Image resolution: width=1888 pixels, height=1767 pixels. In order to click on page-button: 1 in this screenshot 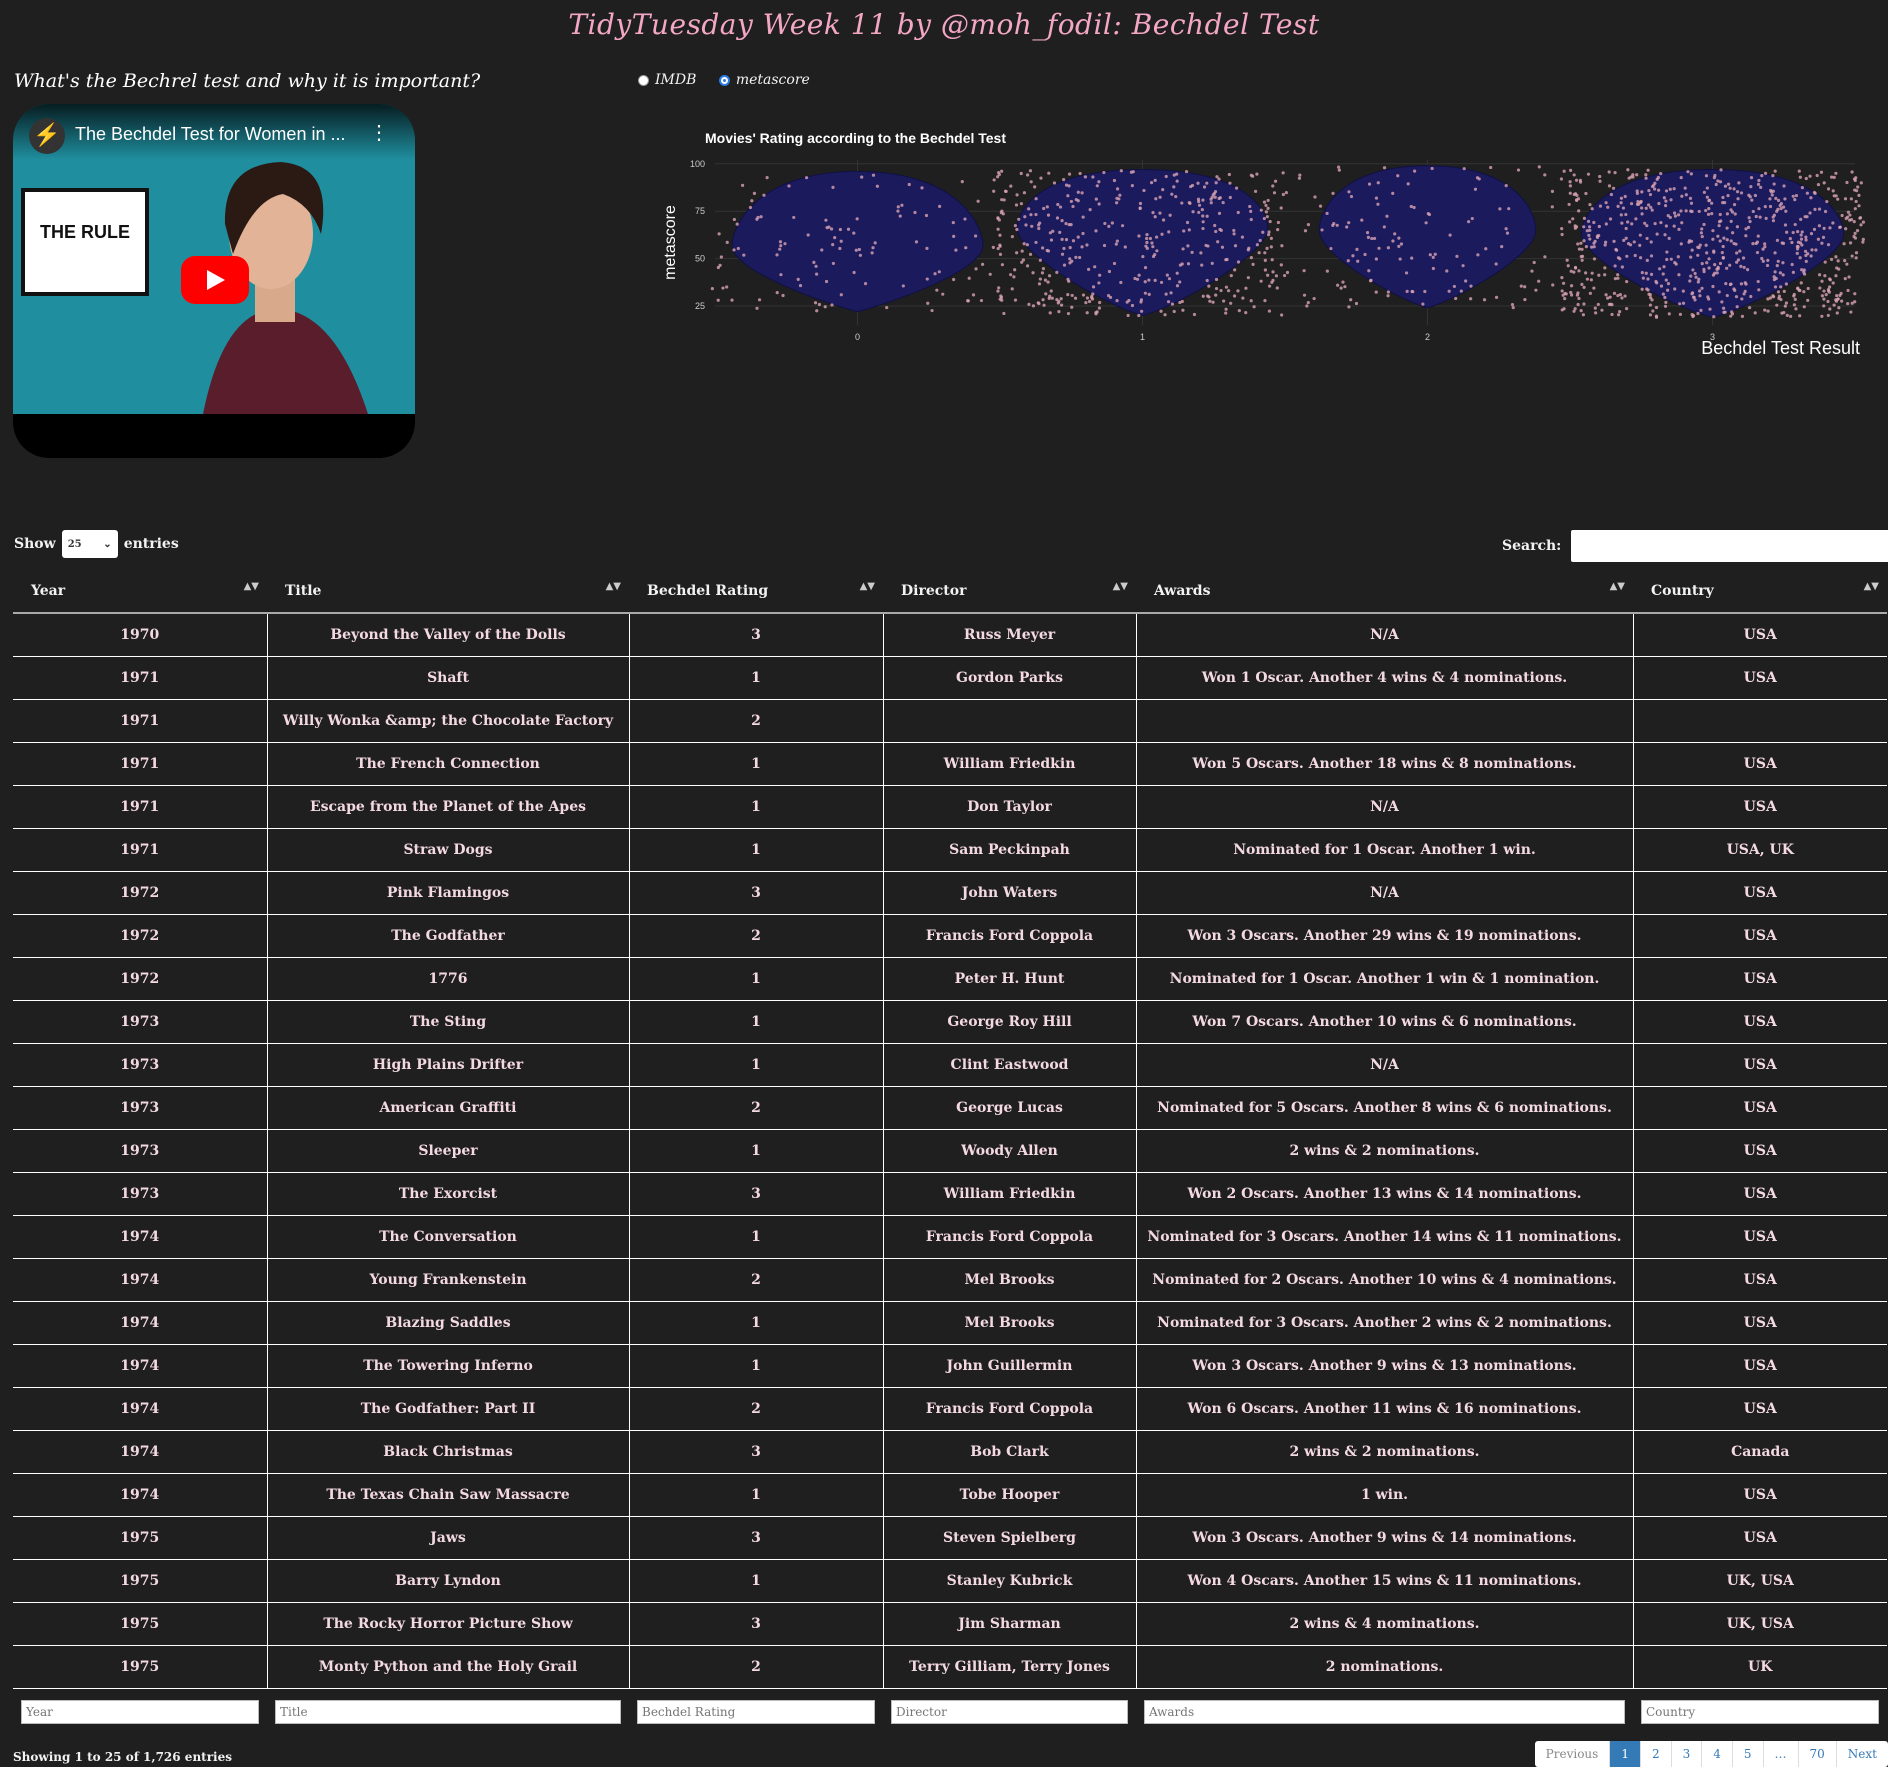, I will do `click(1624, 1754)`.